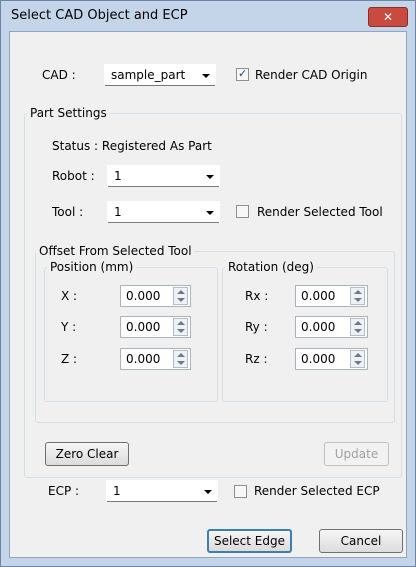 The image size is (416, 567). Describe the element at coordinates (318, 296) in the screenshot. I see `rx-value: 0.000` at that location.